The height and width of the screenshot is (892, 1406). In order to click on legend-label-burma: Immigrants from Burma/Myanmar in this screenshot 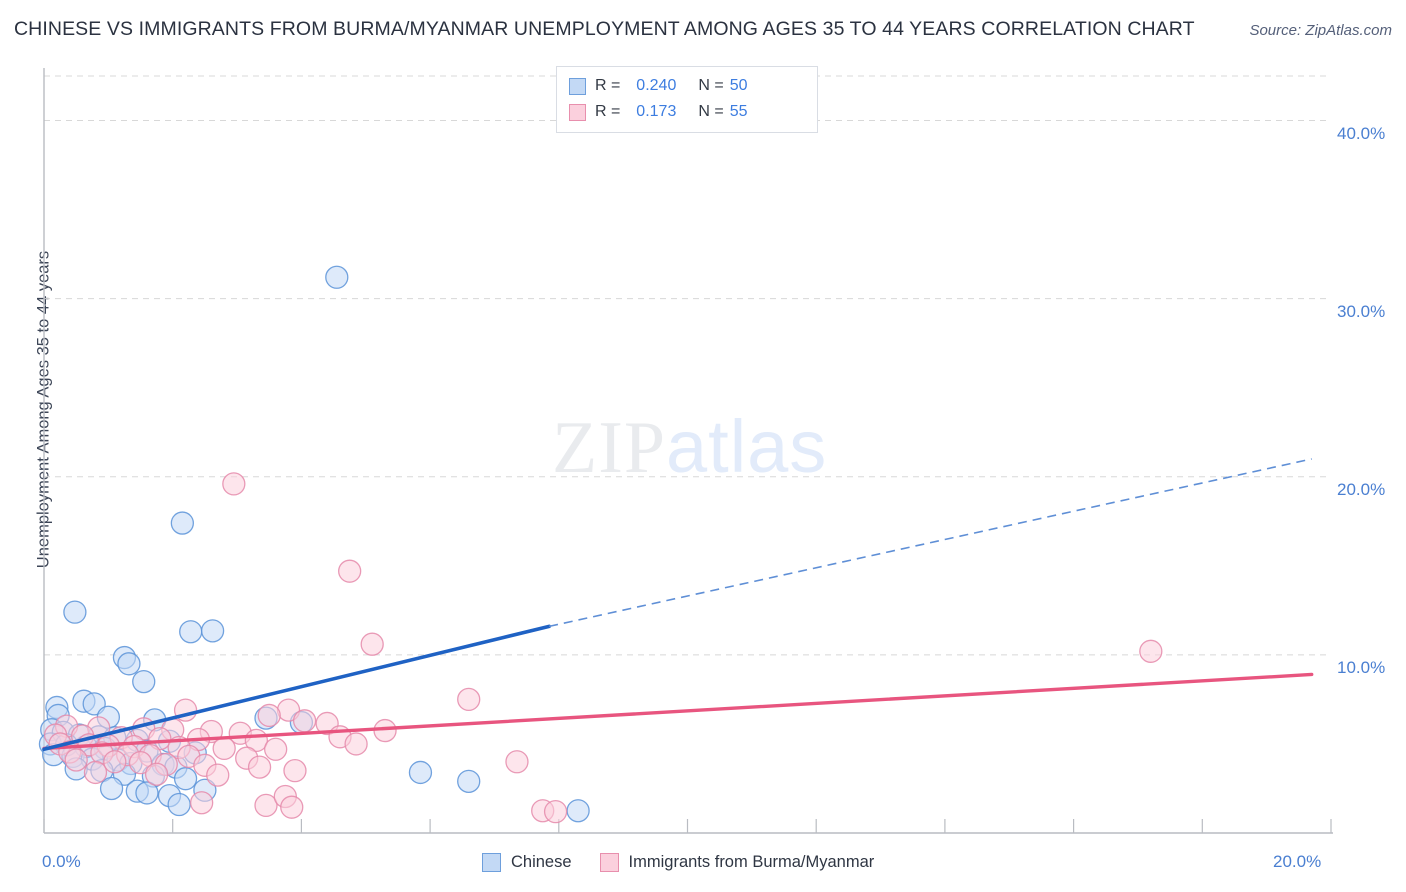, I will do `click(751, 861)`.